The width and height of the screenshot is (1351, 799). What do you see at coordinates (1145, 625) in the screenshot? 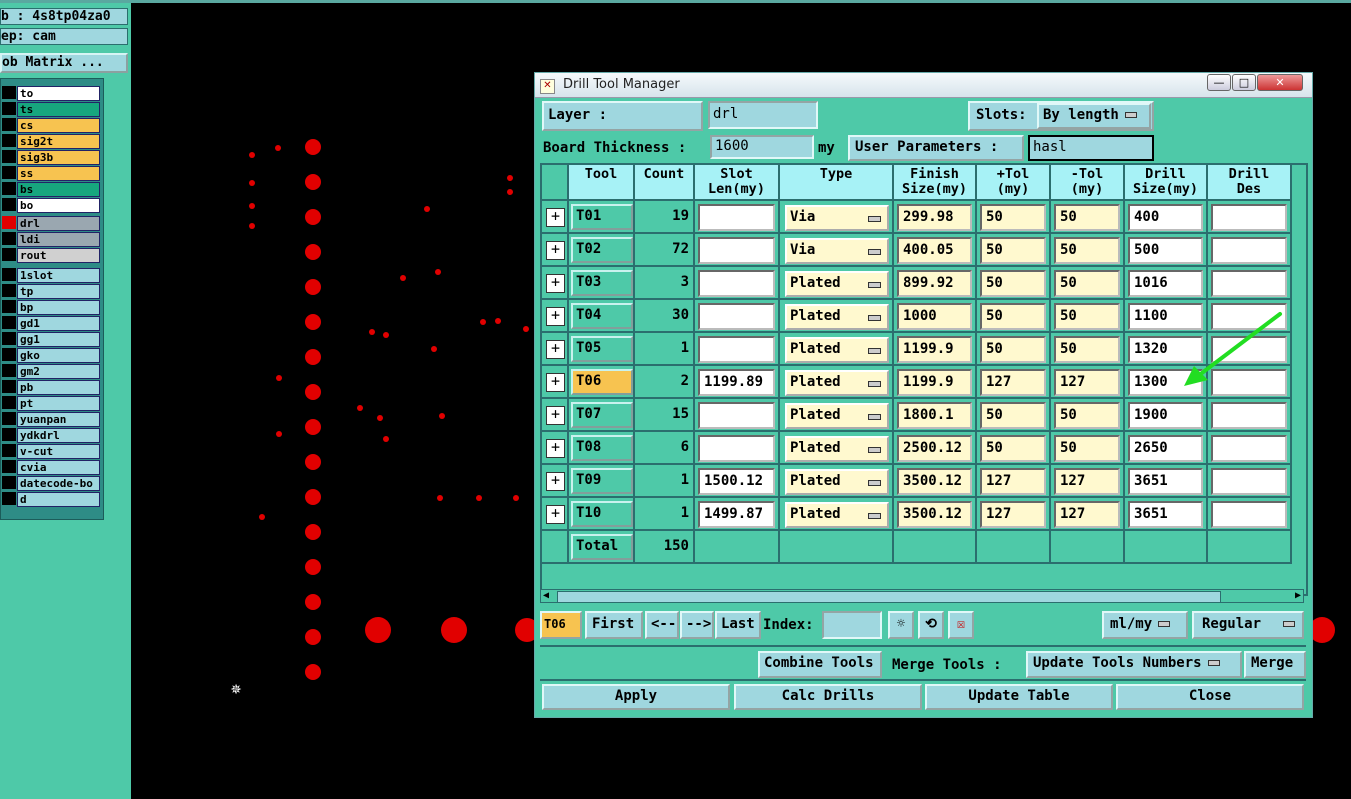
I see `units-dropdown: ml/my` at bounding box center [1145, 625].